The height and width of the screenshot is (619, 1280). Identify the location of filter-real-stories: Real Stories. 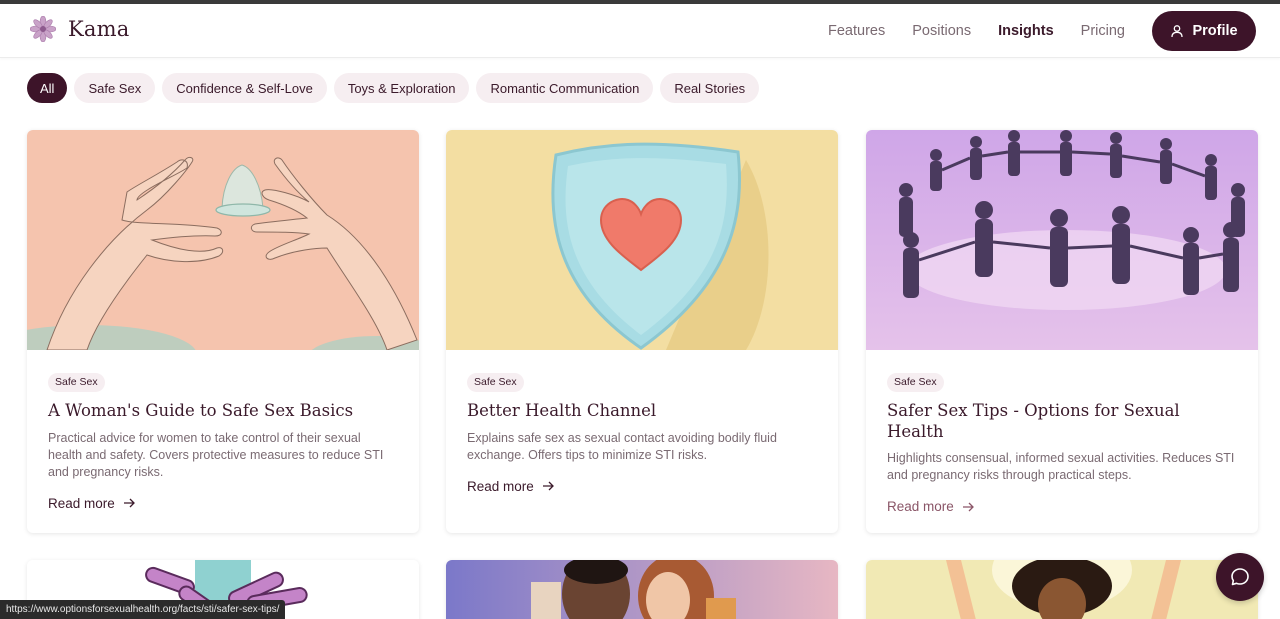
(710, 88).